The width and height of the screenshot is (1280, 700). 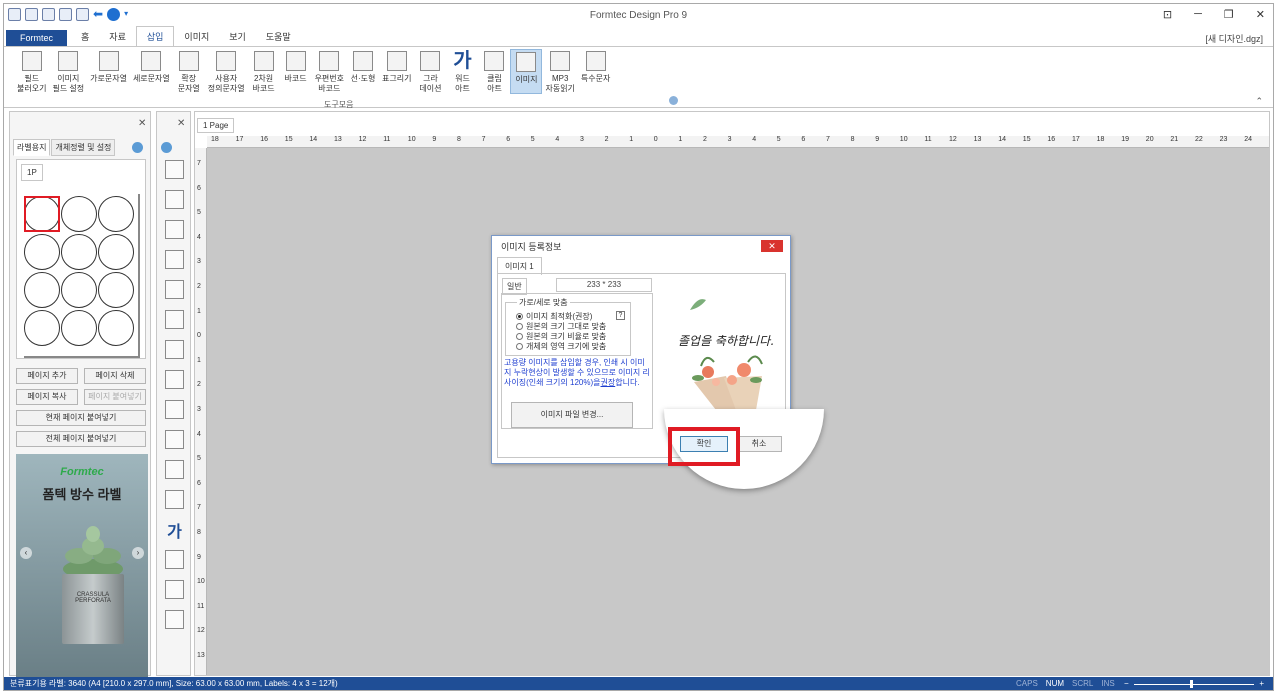 What do you see at coordinates (264, 71) in the screenshot?
I see `ribbon-button-qr-code: 2차원 바코드` at bounding box center [264, 71].